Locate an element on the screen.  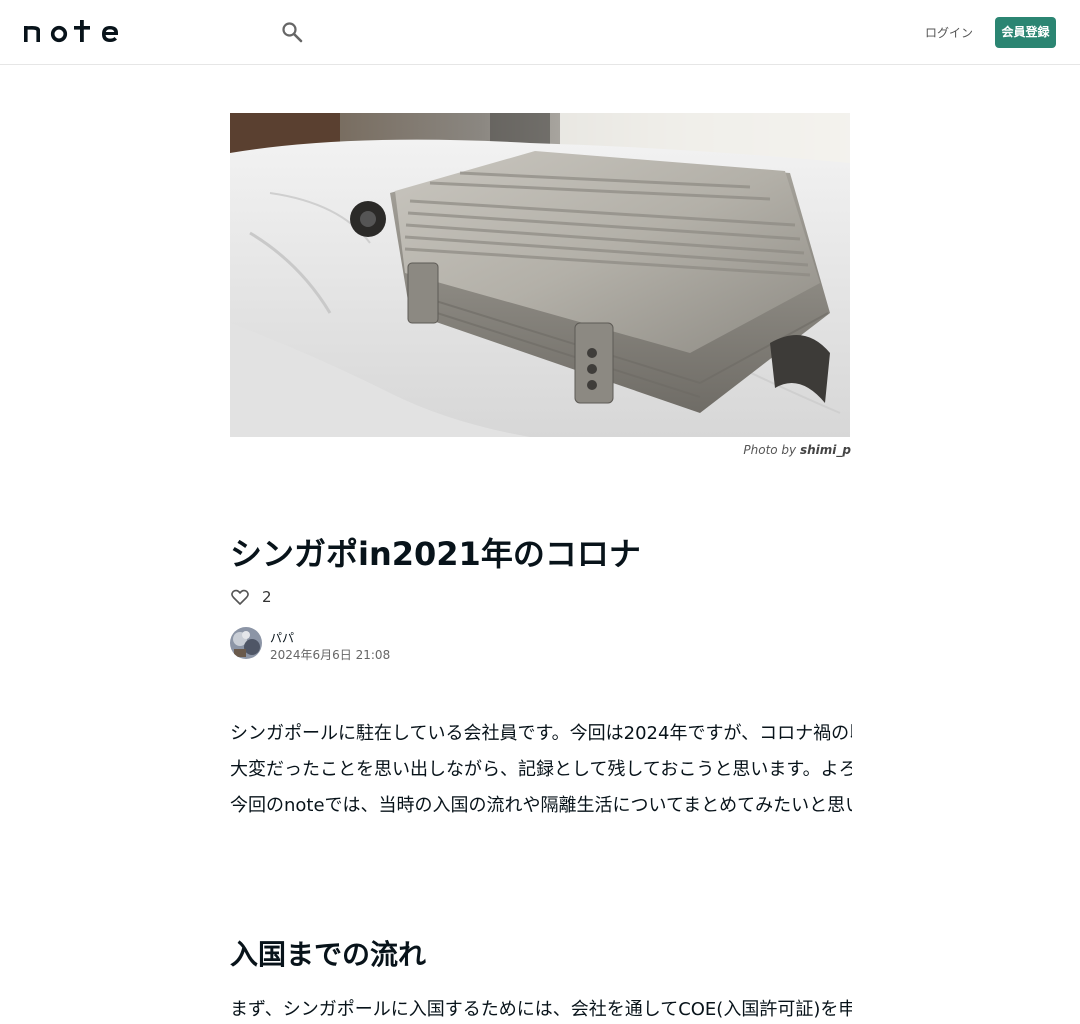
site-header: ログイン 会員登録 is located at coordinates (540, 32).